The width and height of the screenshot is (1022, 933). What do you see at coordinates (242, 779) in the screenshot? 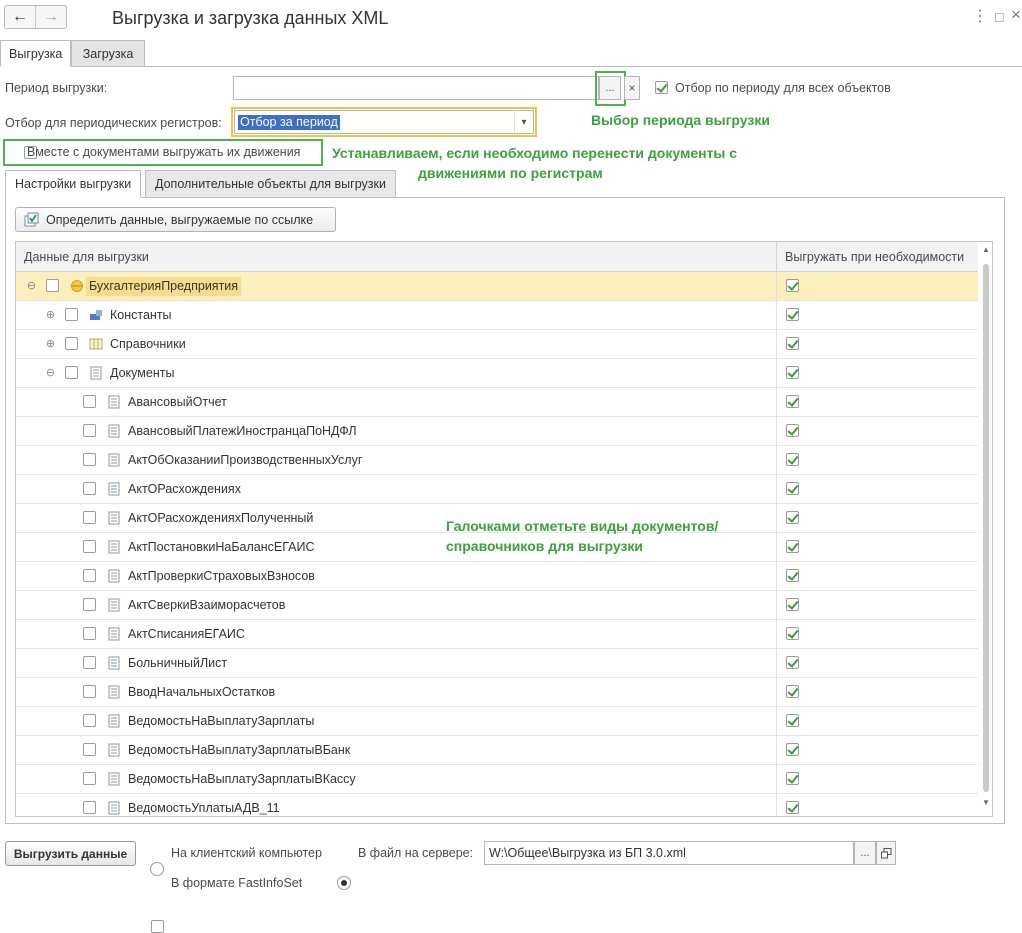
I see `row-label: ВедомостьНаВыплатуЗарплатыВКассу` at bounding box center [242, 779].